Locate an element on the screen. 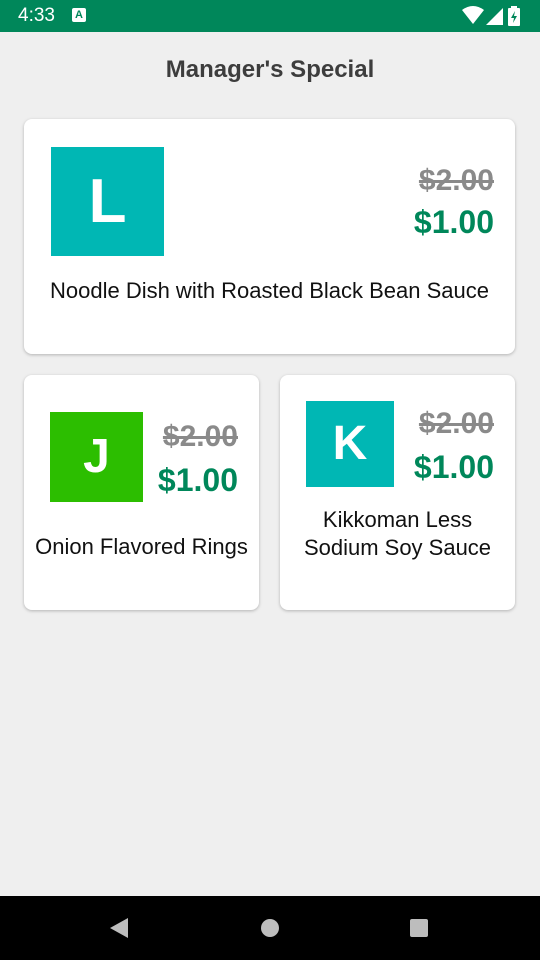 The image size is (540, 960). signal-icon is located at coordinates (494, 16).